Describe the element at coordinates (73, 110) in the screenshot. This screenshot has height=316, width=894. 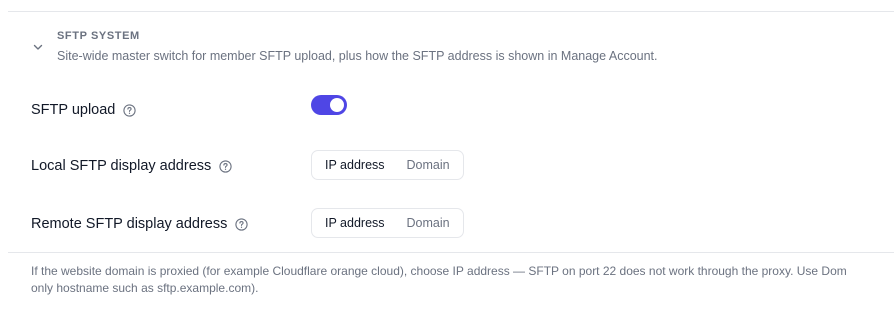
I see `setting-label-text: SFTP upload` at that location.